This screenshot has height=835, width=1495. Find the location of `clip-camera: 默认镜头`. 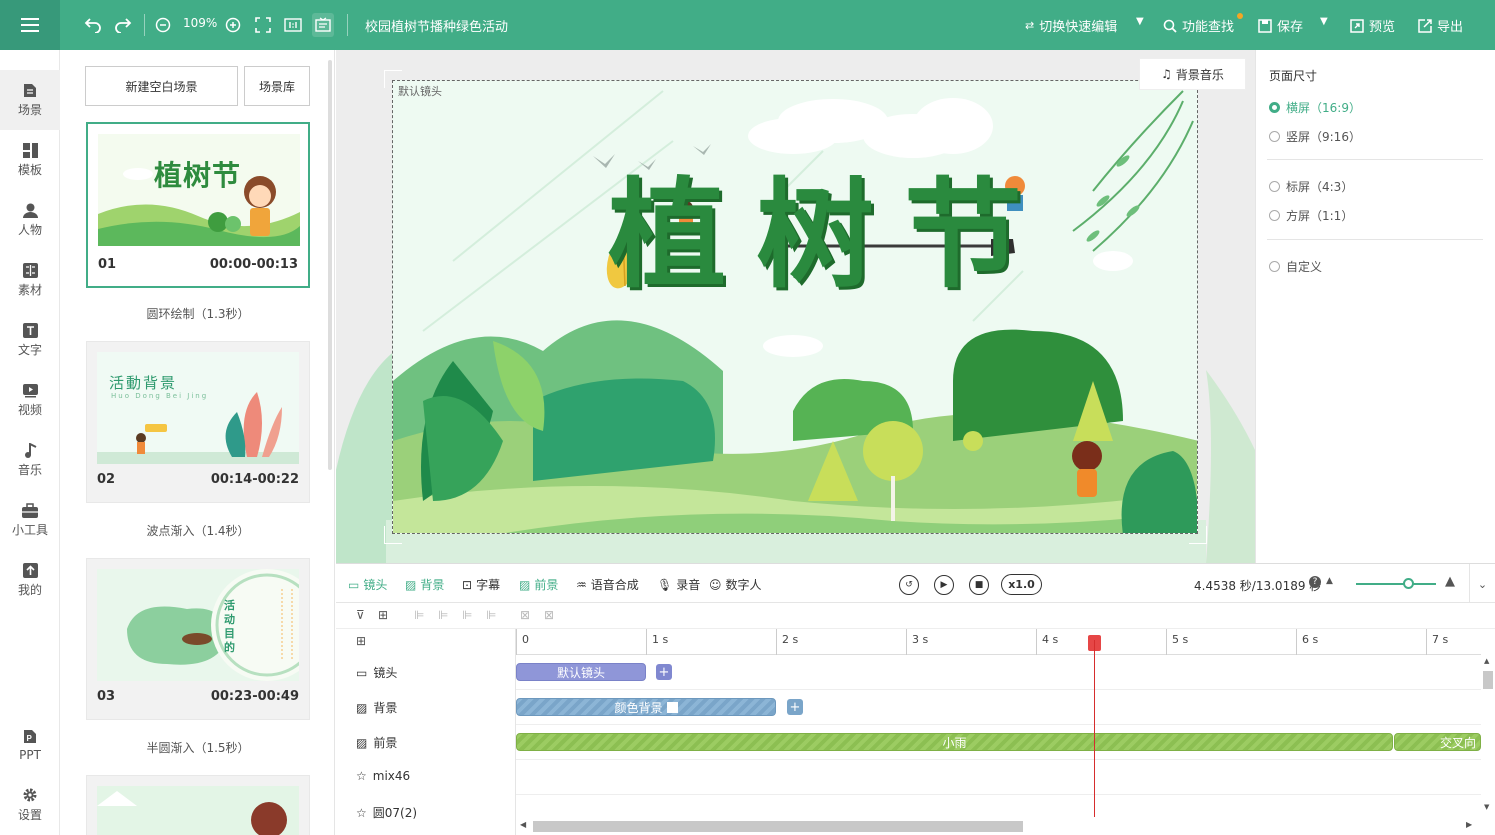

clip-camera: 默认镜头 is located at coordinates (581, 672).